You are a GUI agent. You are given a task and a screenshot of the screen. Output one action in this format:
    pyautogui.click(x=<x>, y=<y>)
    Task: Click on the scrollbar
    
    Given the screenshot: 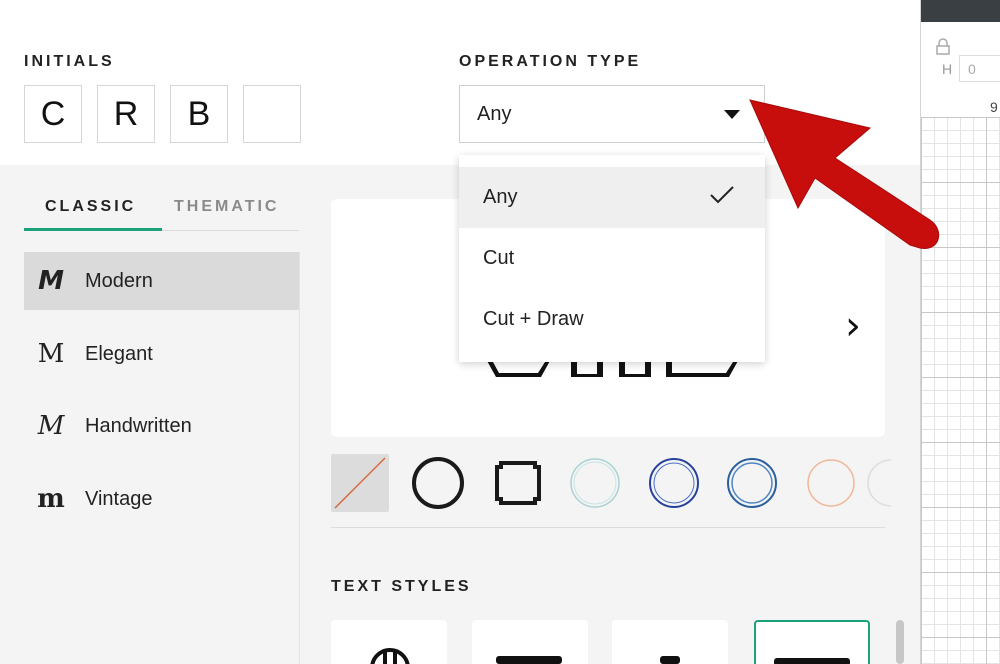 What is the action you would take?
    pyautogui.click(x=900, y=642)
    